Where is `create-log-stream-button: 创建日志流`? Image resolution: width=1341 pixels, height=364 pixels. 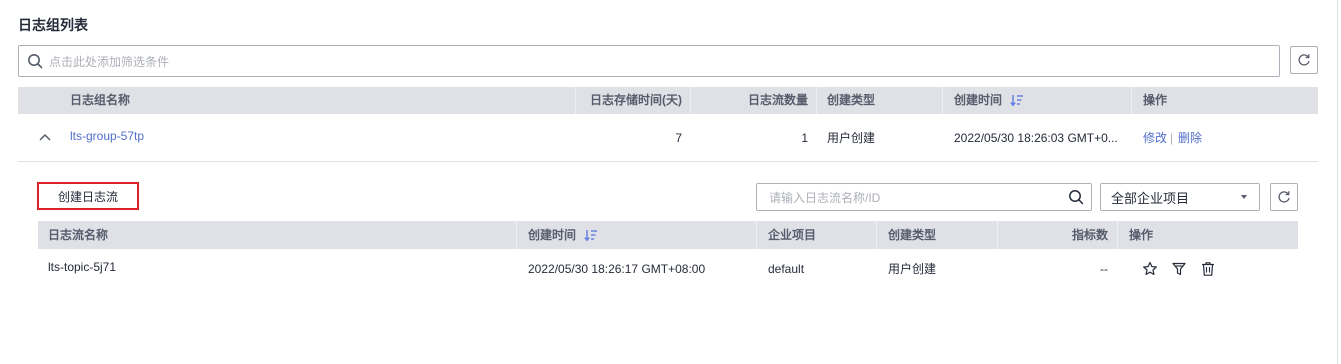
create-log-stream-button: 创建日志流 is located at coordinates (88, 196).